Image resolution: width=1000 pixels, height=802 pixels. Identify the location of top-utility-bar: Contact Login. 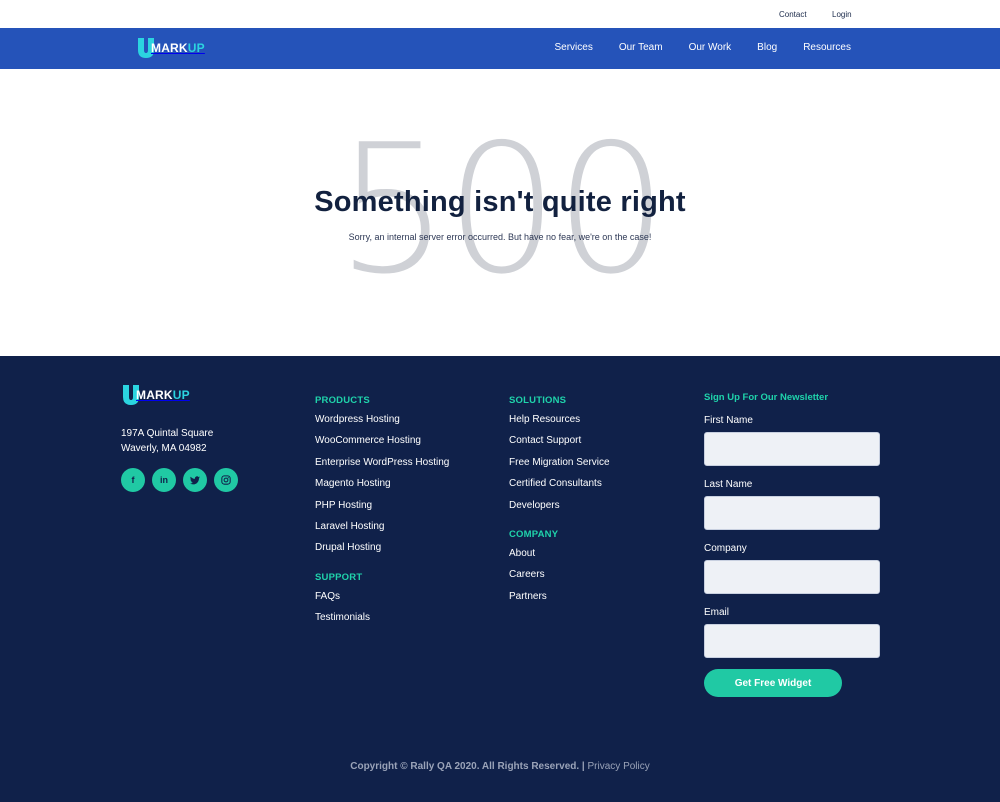
(500, 14).